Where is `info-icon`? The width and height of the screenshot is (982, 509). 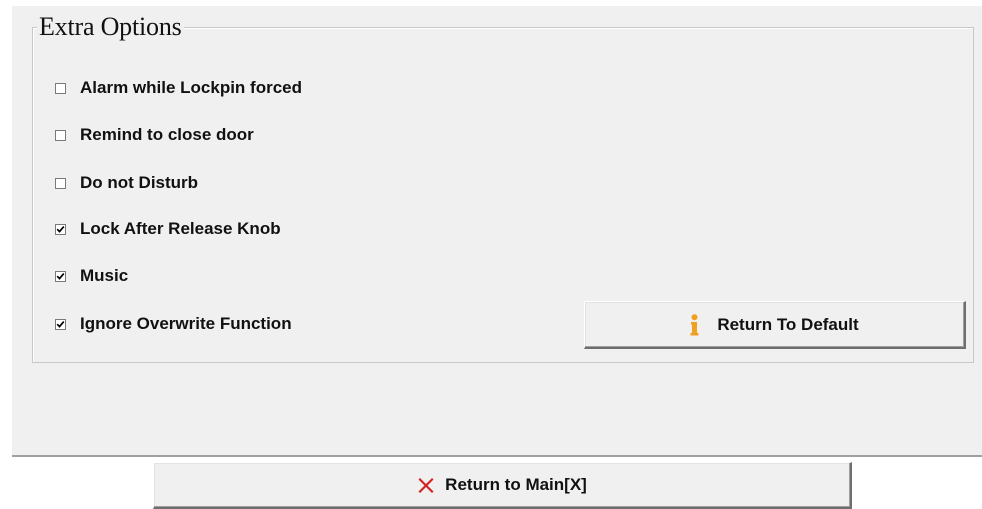
info-icon is located at coordinates (694, 324).